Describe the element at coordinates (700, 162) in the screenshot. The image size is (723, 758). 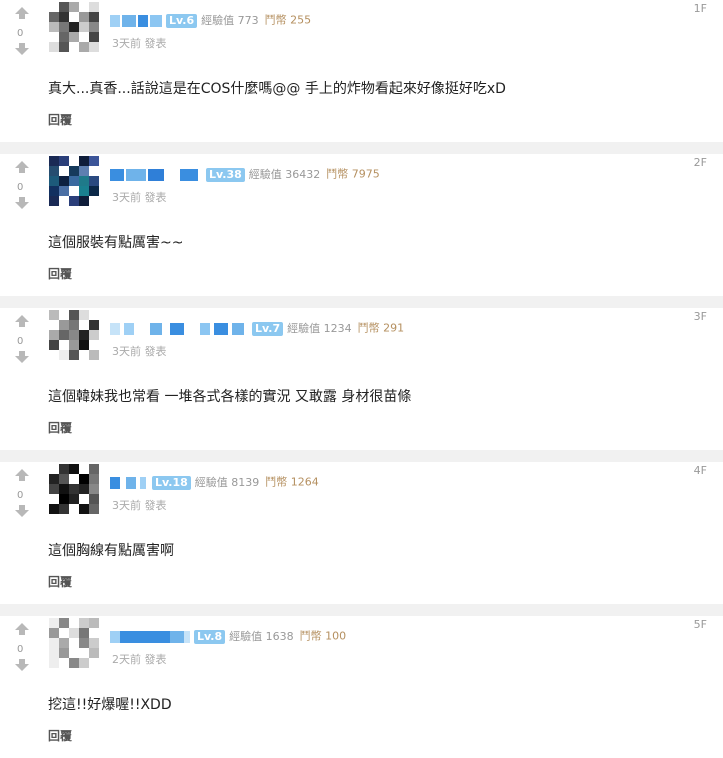
I see `floor-number: 2F` at that location.